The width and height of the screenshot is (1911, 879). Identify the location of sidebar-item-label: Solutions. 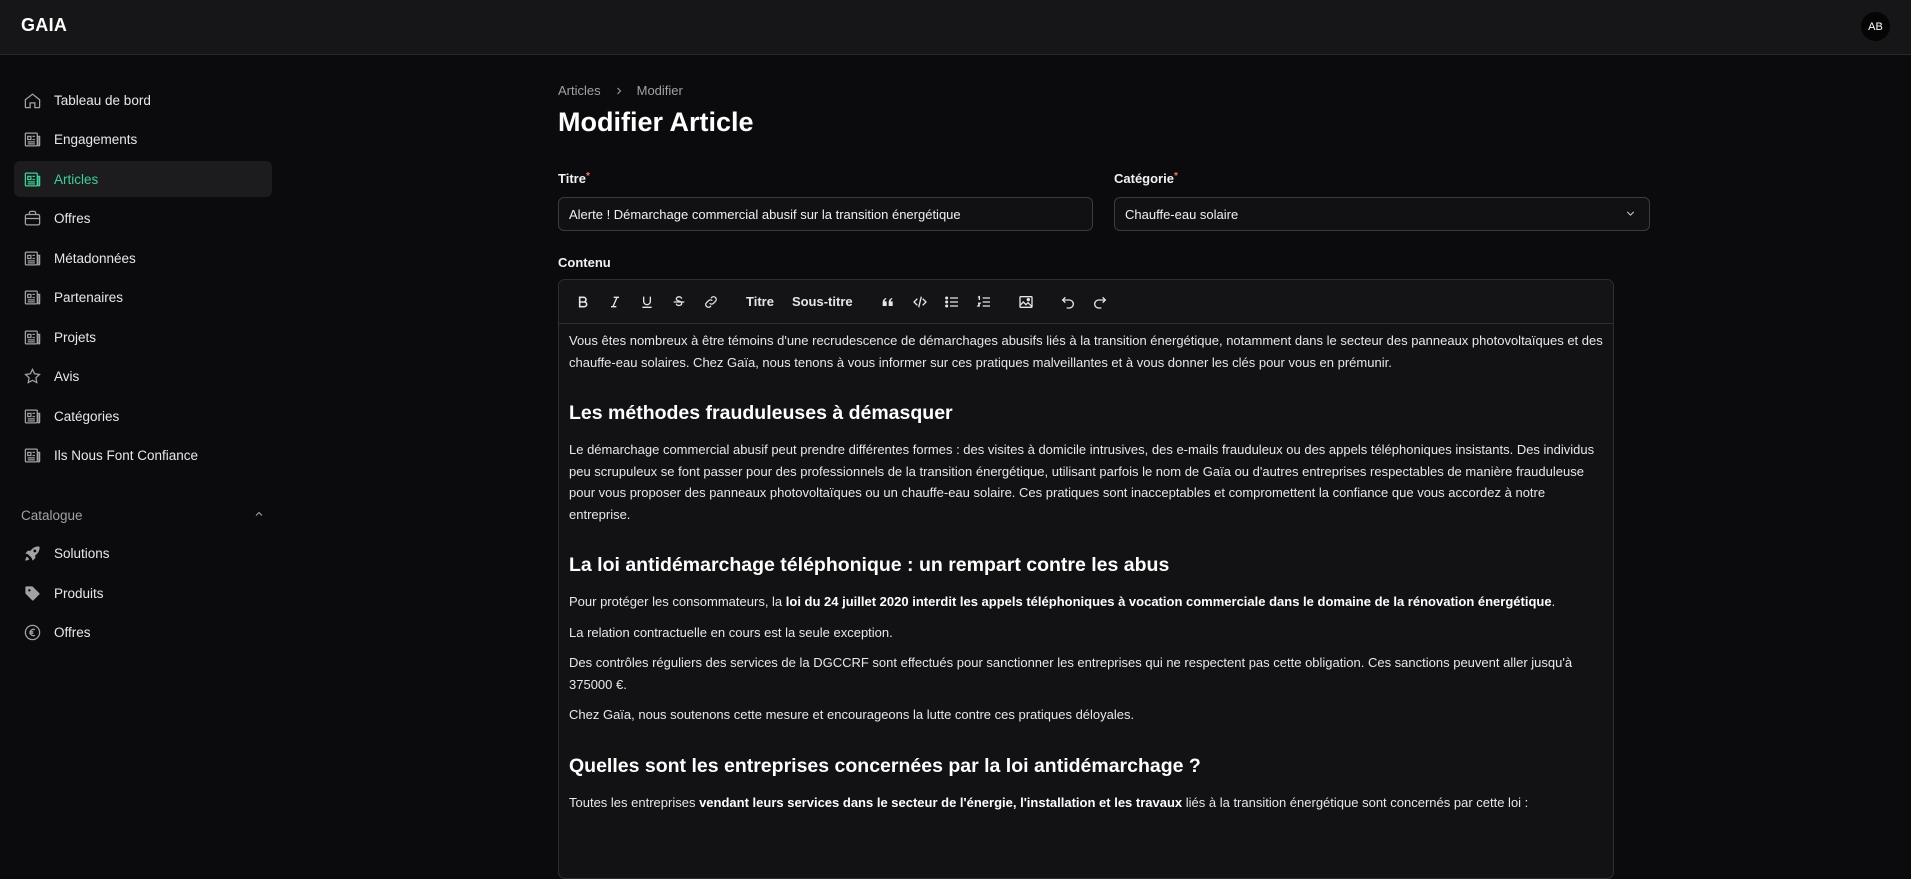
(82, 553).